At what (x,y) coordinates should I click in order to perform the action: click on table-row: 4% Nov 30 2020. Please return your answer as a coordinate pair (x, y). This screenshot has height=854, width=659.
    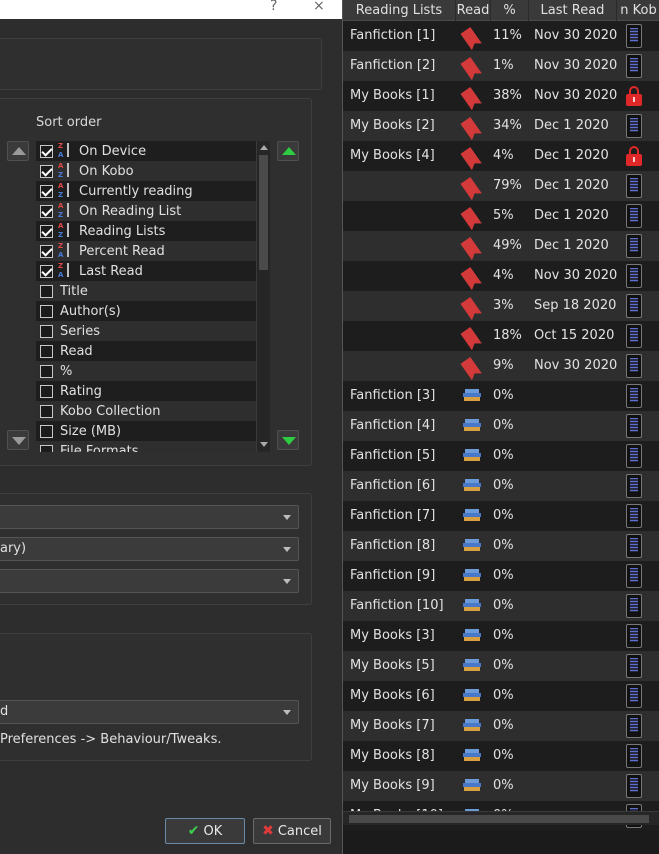
    Looking at the image, I should click on (501, 276).